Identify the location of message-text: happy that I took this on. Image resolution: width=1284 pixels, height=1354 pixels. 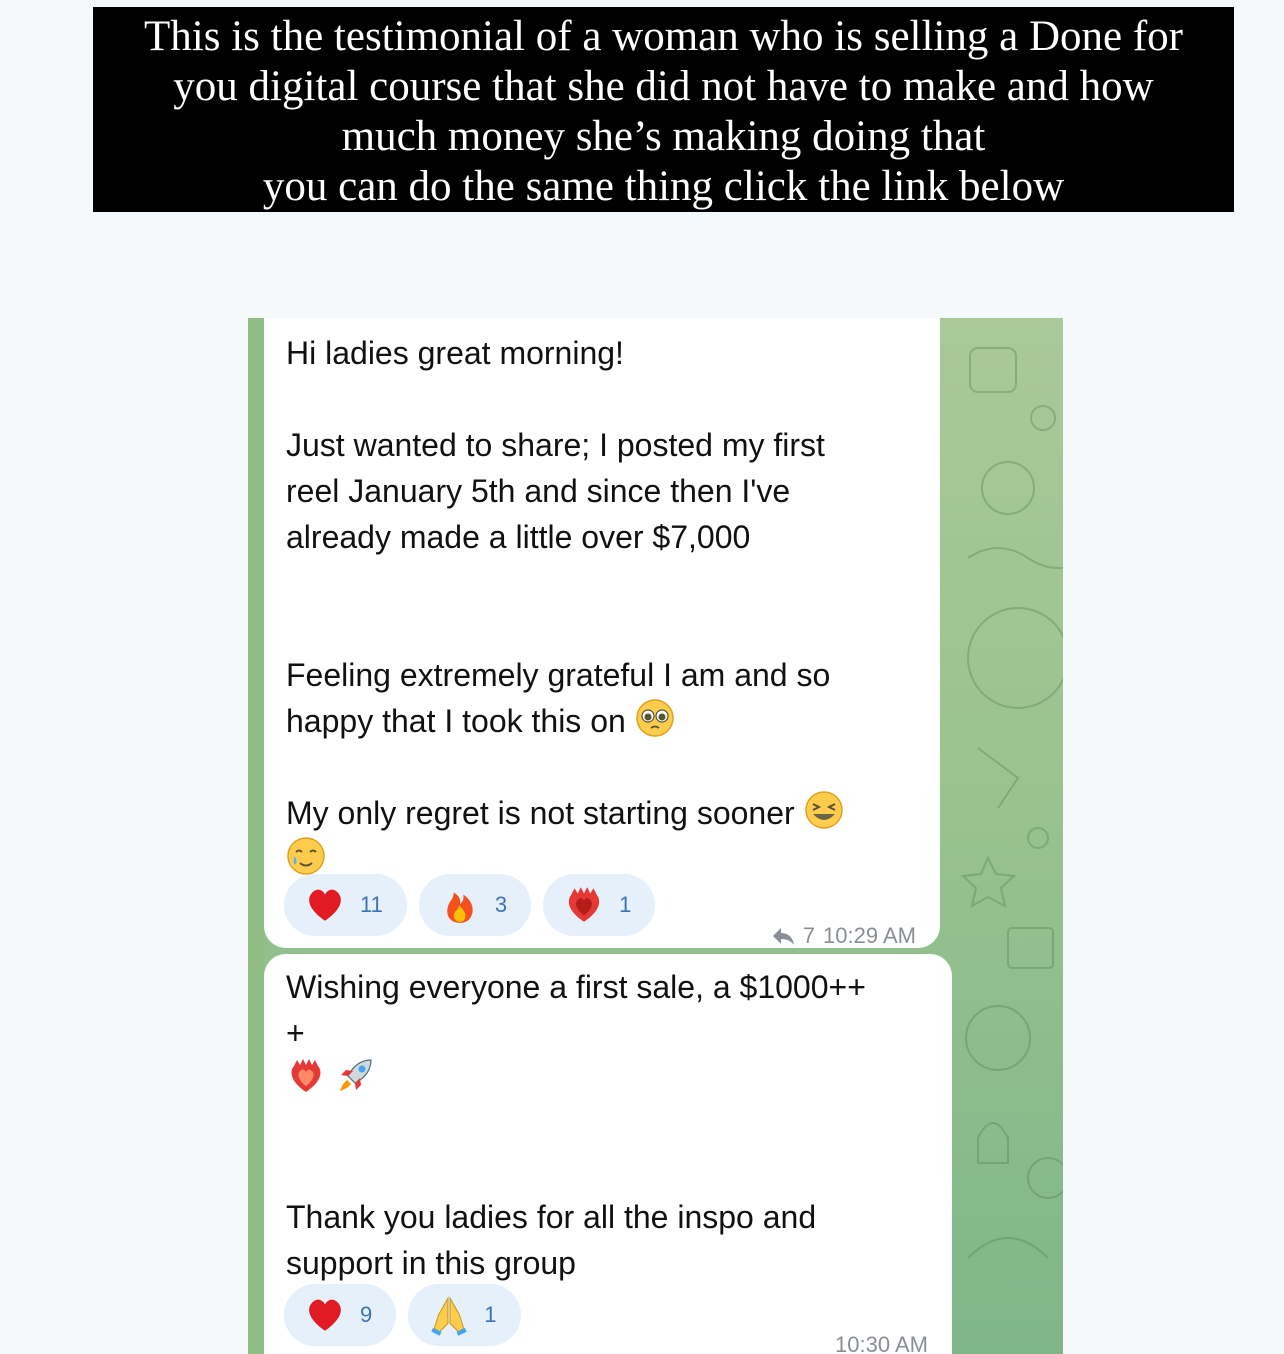
(456, 721).